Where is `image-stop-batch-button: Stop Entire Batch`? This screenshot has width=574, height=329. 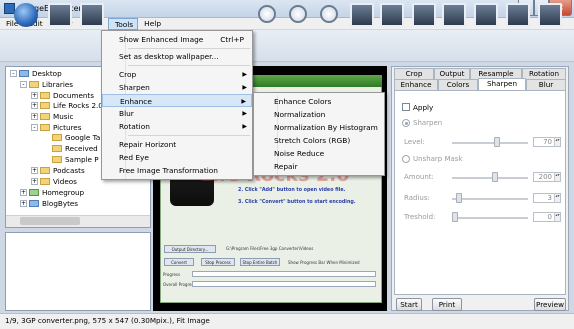
image-stop-batch-button: Stop Entire Batch is located at coordinates (260, 262).